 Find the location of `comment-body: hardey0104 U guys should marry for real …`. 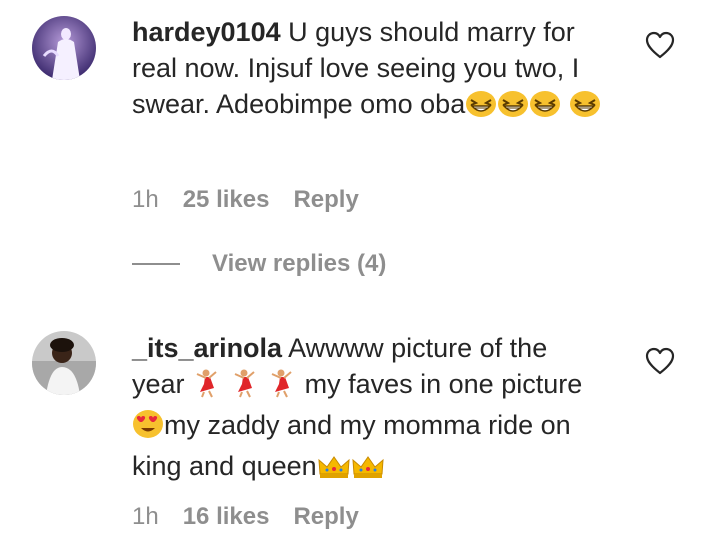

comment-body: hardey0104 U guys should marry for real … is located at coordinates (367, 70).